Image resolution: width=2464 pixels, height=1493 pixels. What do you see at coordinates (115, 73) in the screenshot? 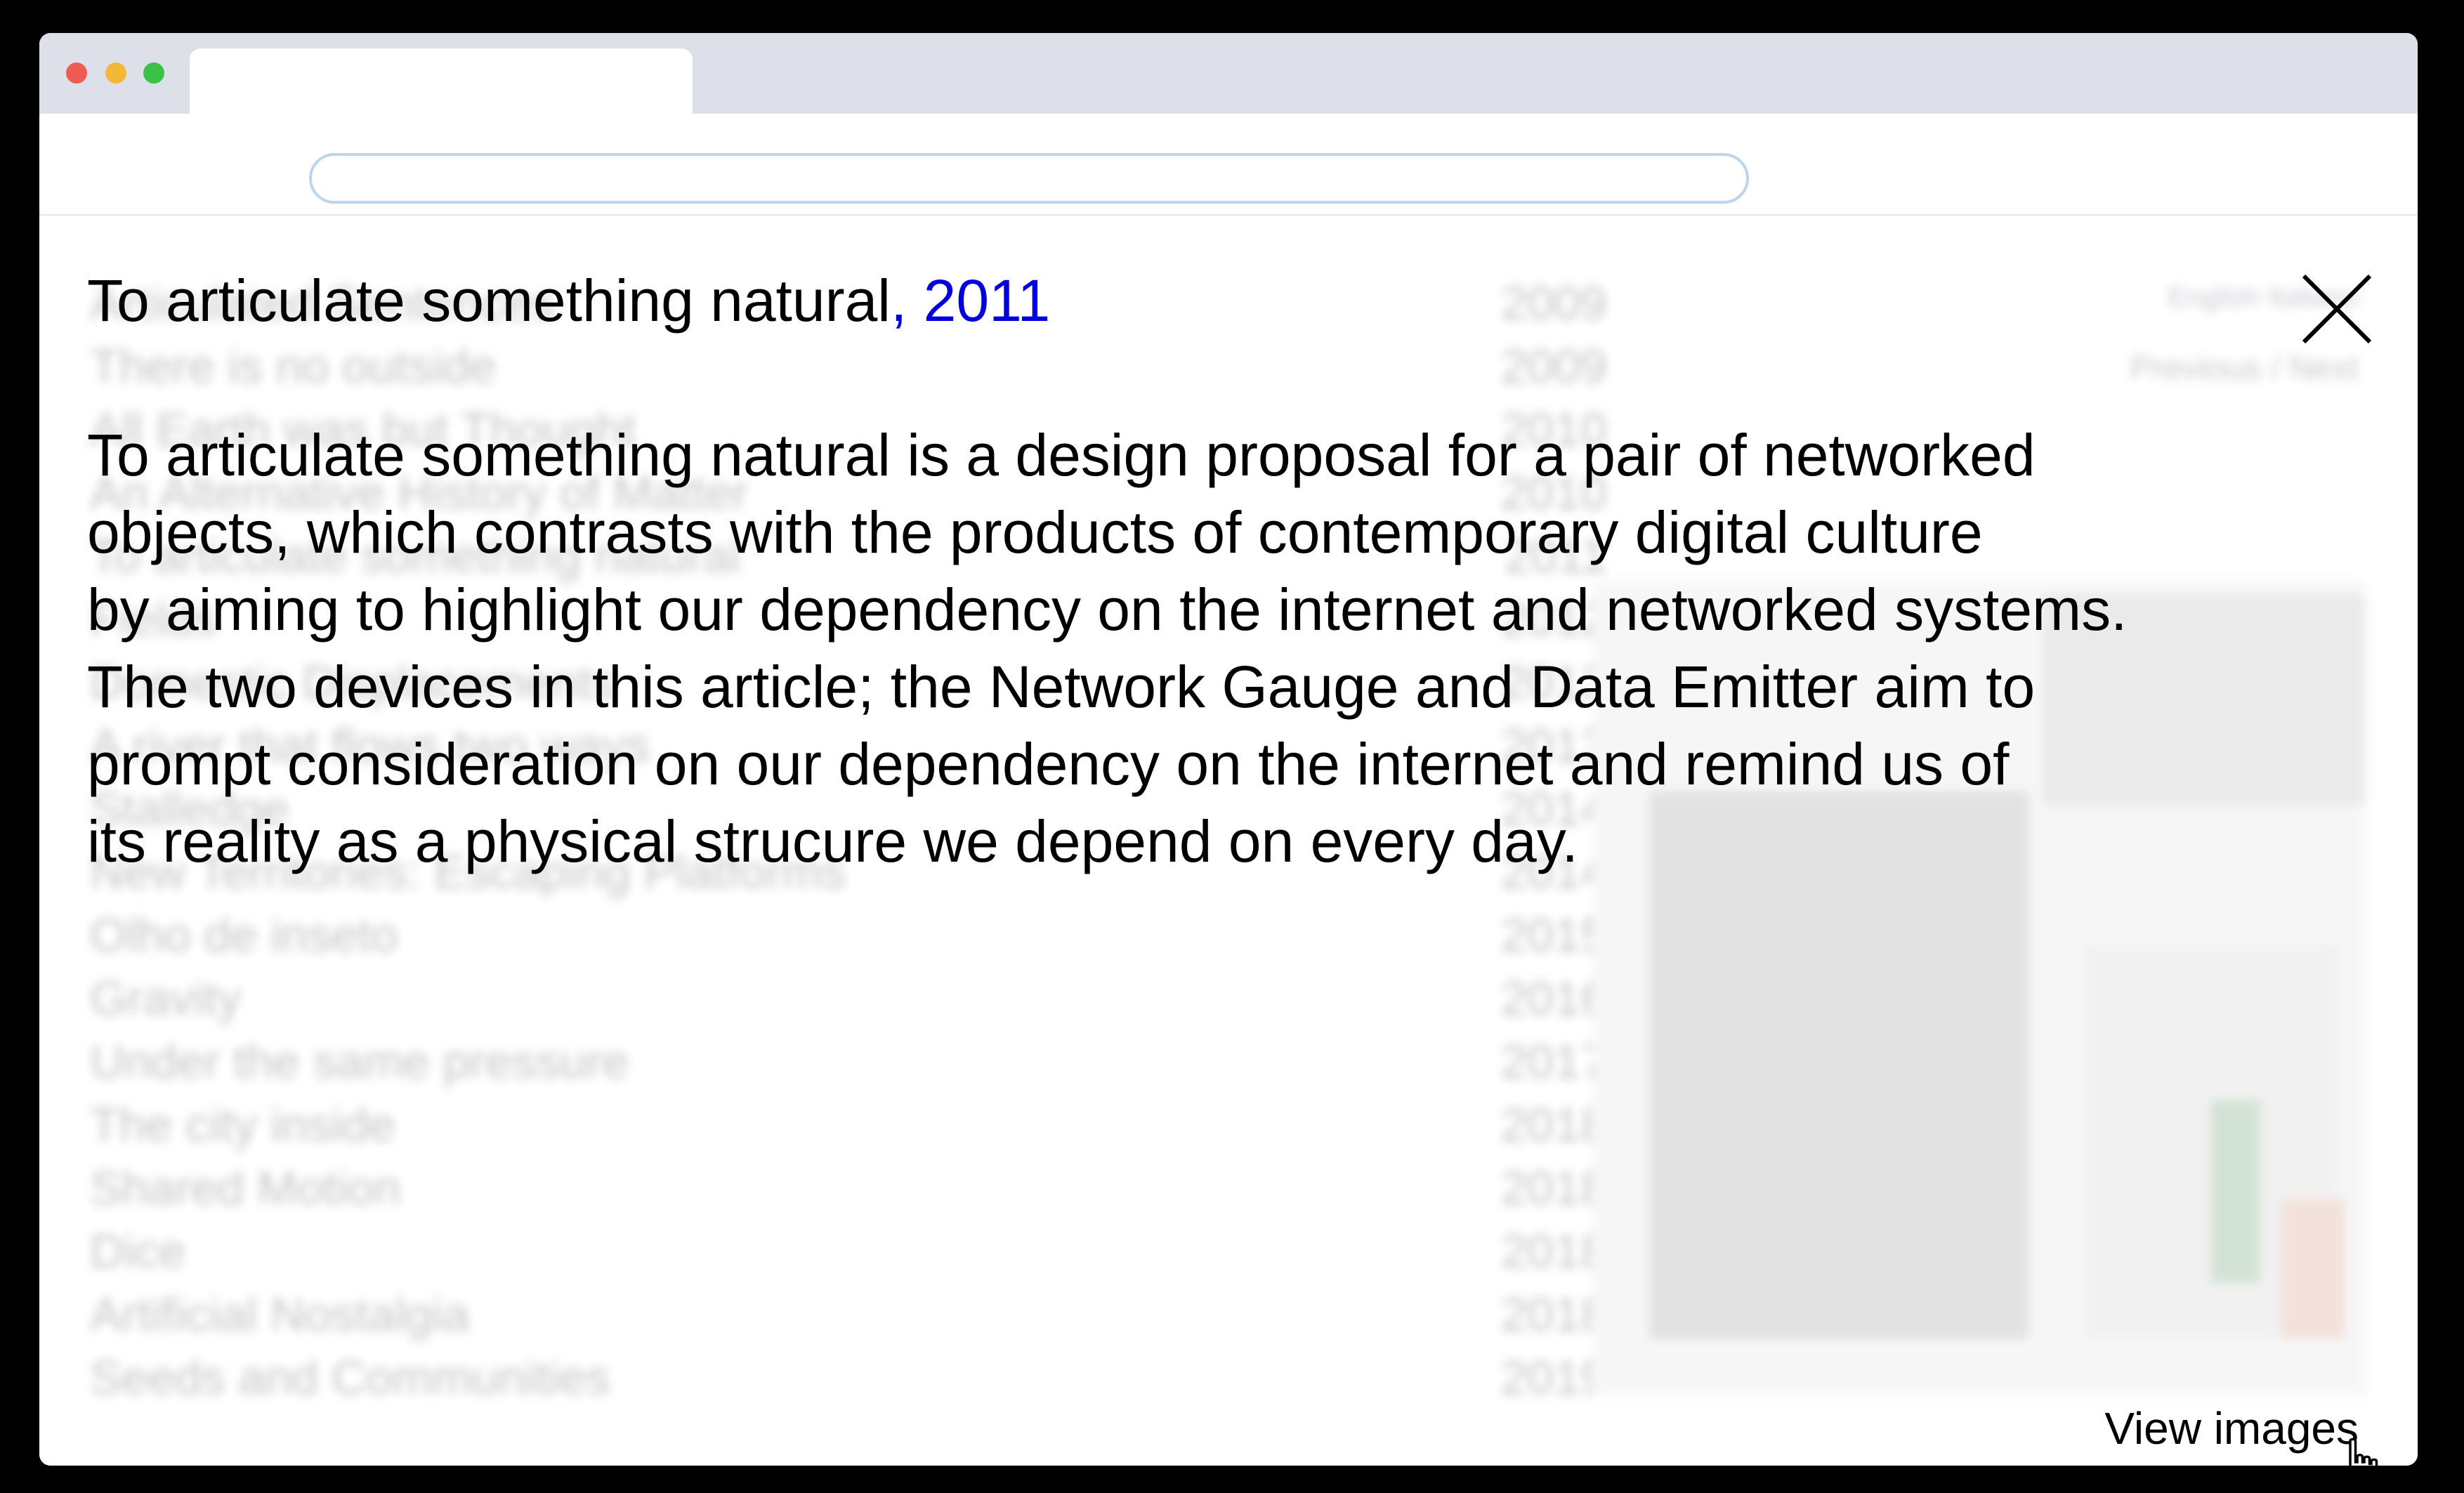
I see `minimize-window-button` at bounding box center [115, 73].